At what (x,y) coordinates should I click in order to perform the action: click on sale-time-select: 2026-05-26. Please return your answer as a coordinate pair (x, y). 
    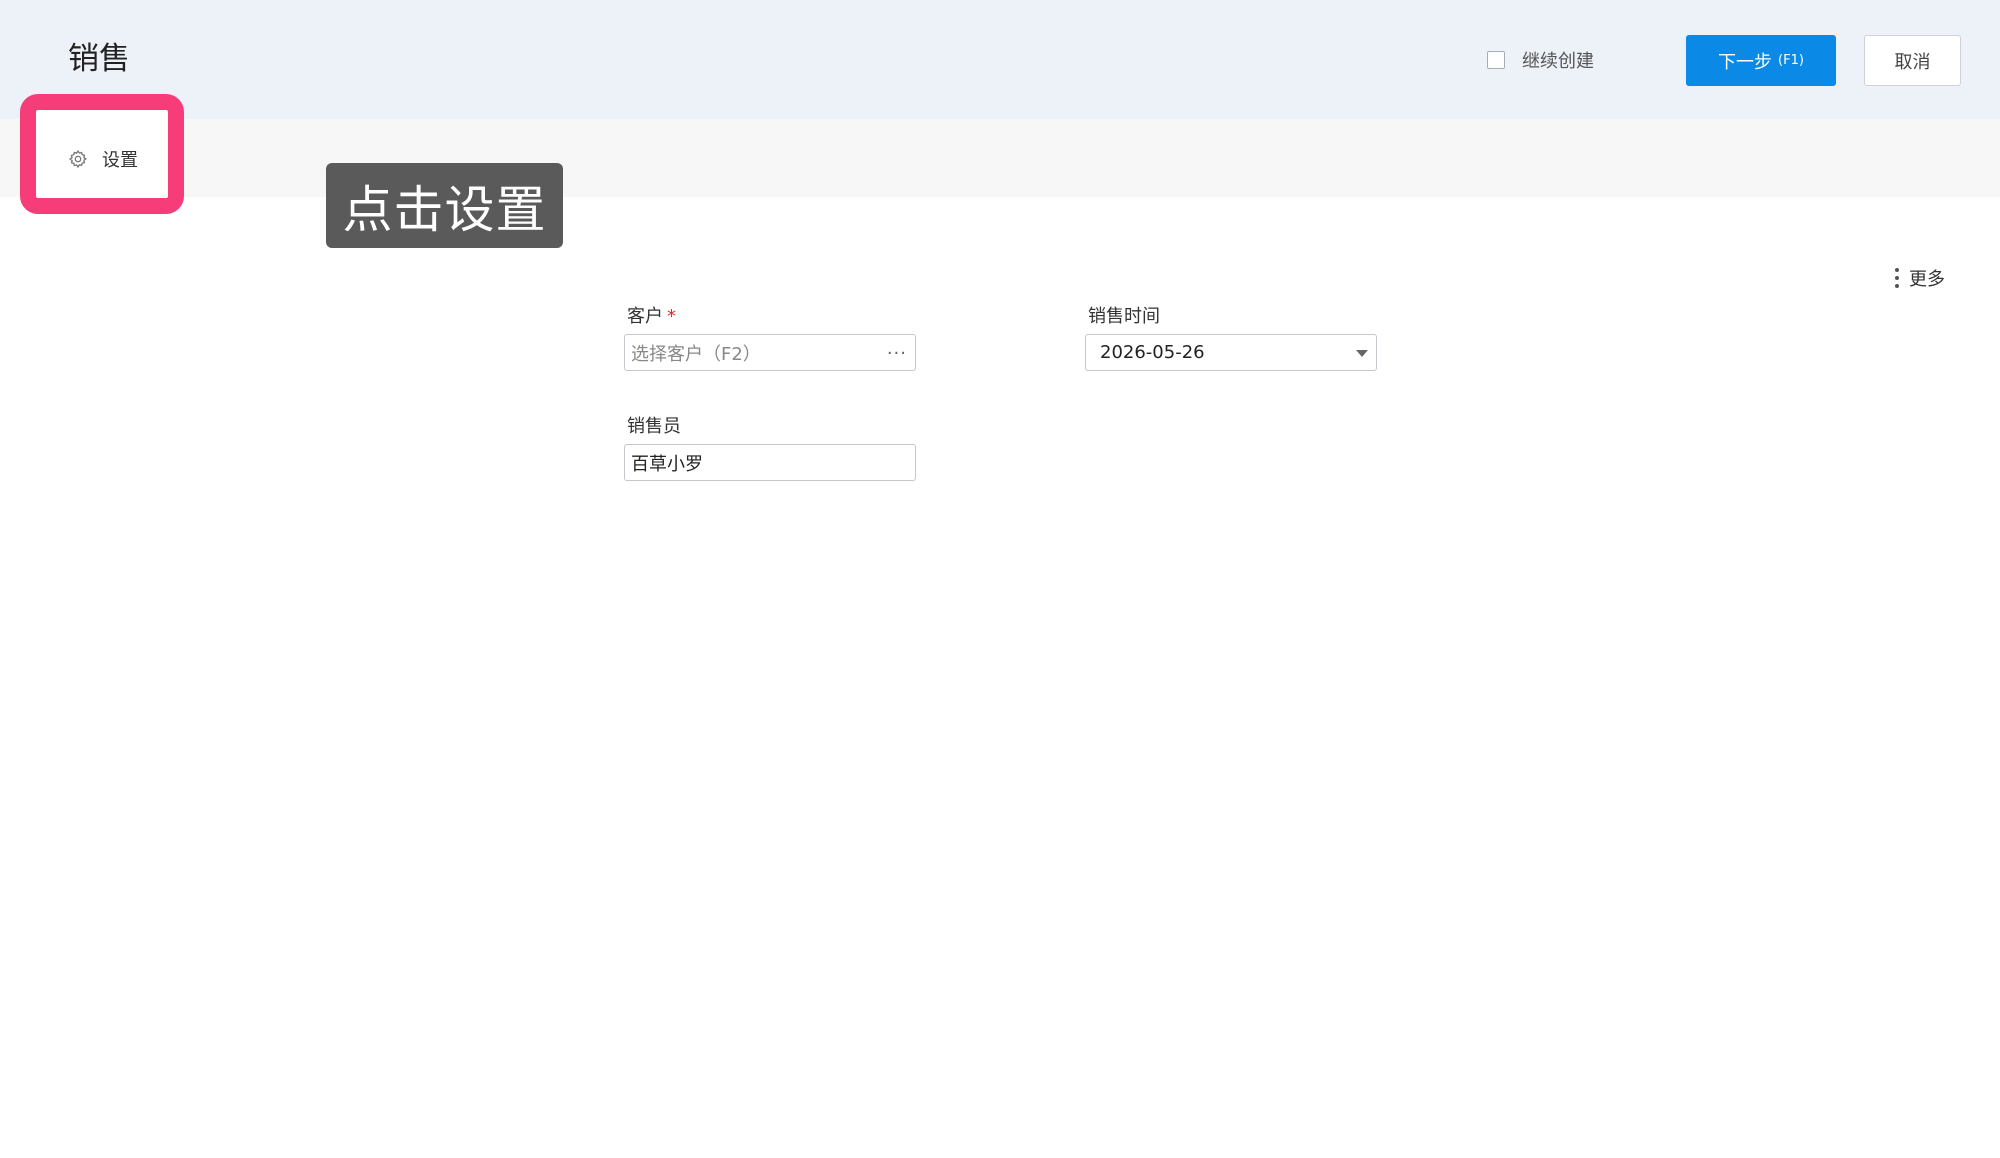
    Looking at the image, I should click on (1231, 352).